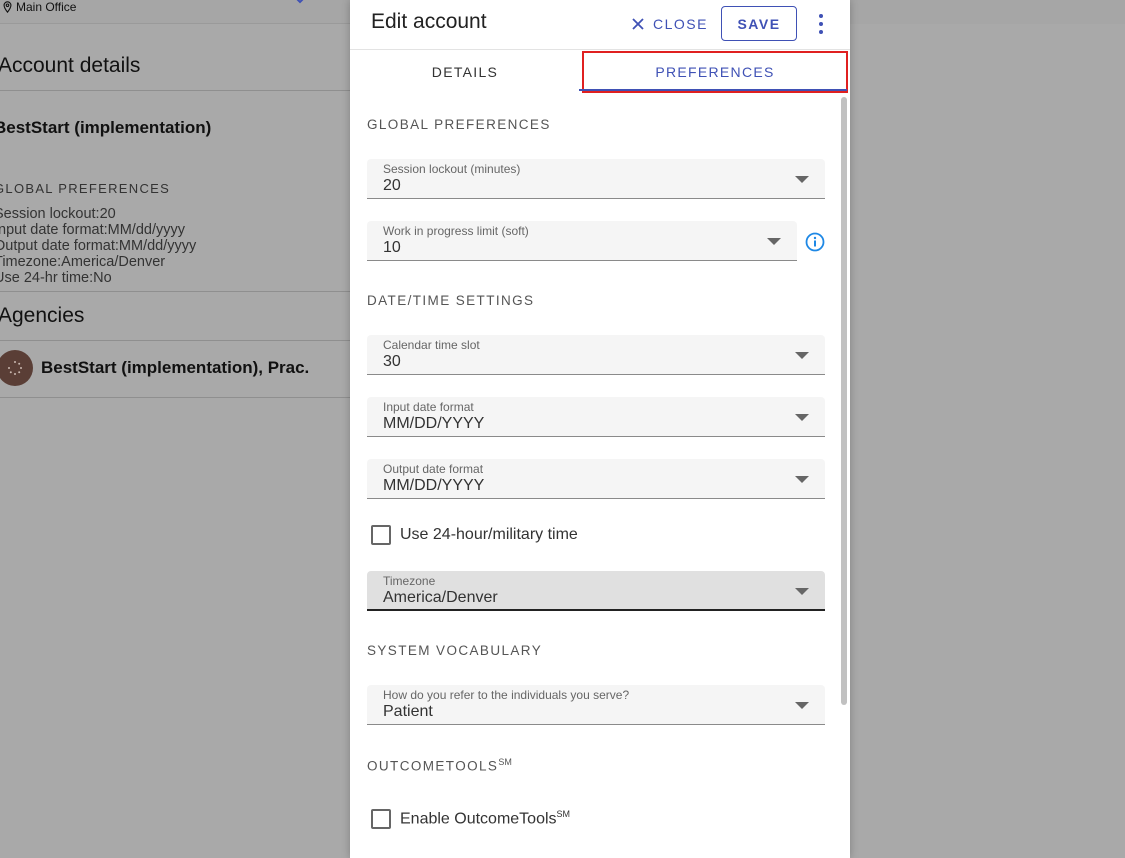  I want to click on section-system-vocabulary: SYSTEM VOCABULARY, so click(455, 650).